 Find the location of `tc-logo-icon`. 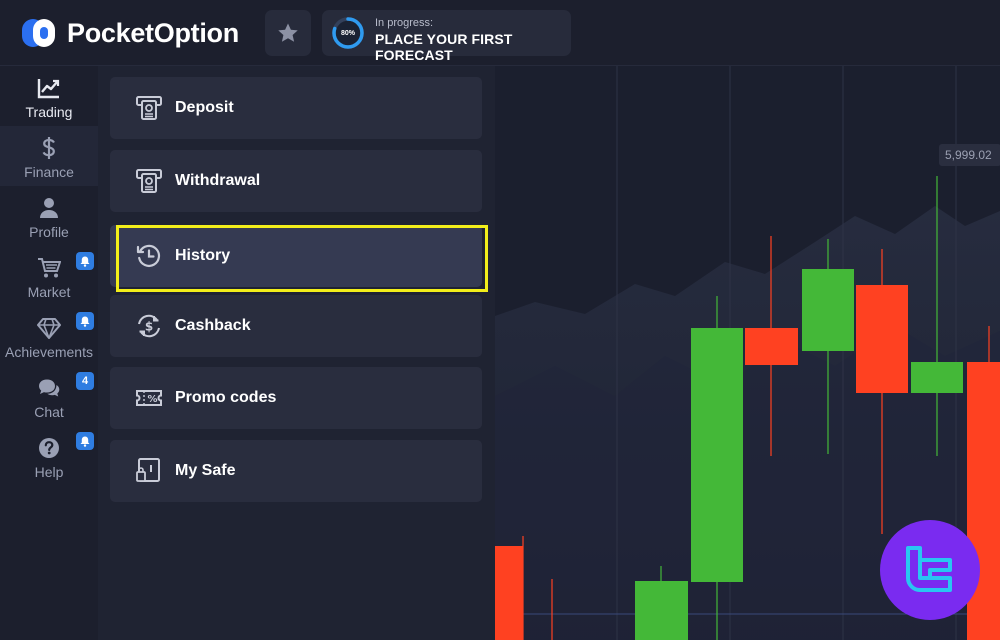

tc-logo-icon is located at coordinates (929, 569).